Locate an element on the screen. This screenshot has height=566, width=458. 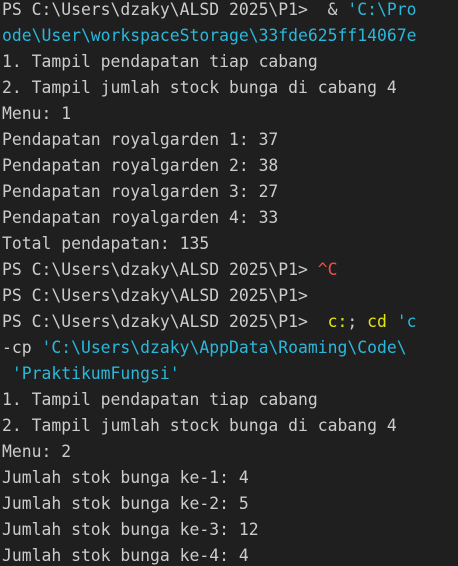
terminal-text-segment: 'PraktikumFungsi' is located at coordinates (91, 373).